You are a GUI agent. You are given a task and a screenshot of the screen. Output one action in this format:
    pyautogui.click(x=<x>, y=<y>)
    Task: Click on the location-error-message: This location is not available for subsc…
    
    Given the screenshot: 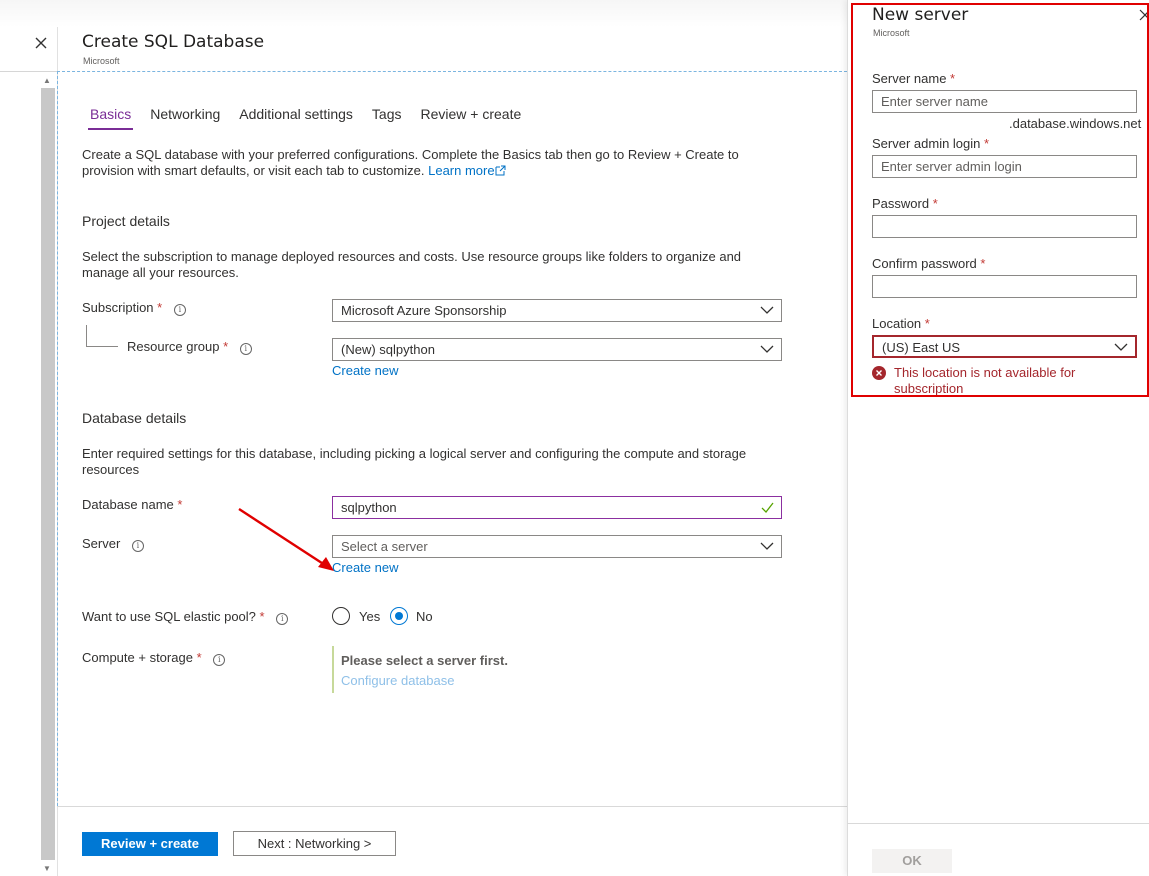 What is the action you would take?
    pyautogui.click(x=985, y=380)
    